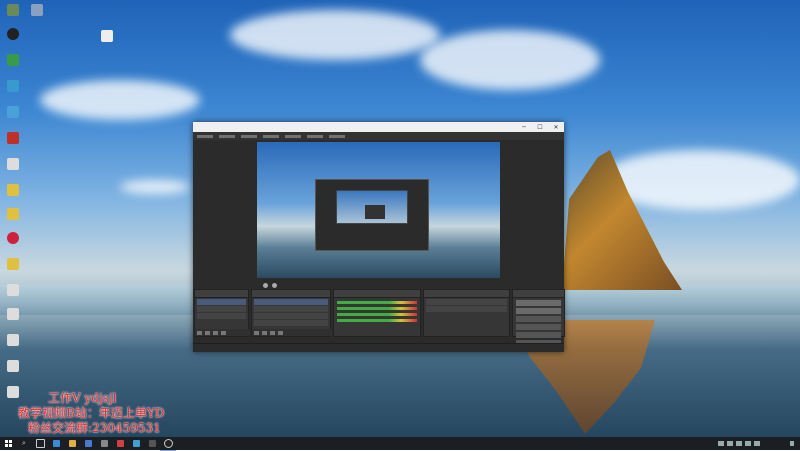 The image size is (800, 451). I want to click on taskbar-app-obs, so click(168, 444).